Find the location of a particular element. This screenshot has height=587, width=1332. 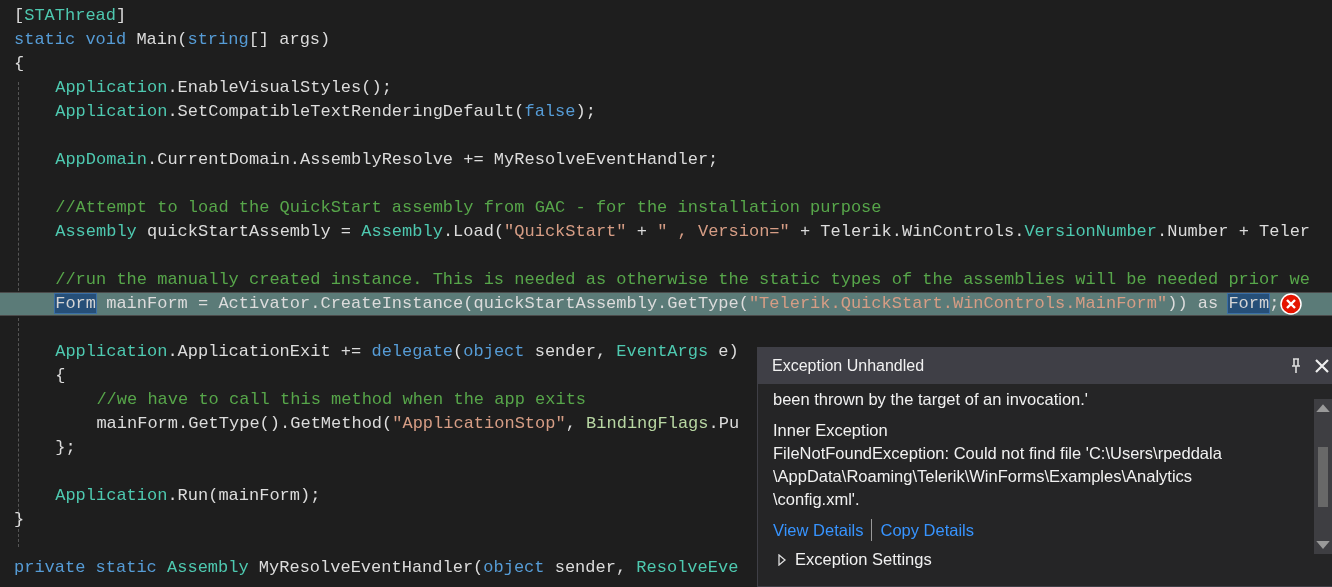

code-line: mainForm.GetType().GetMethod("ApplicationStop", BindingFlags.Pu is located at coordinates (418, 424).